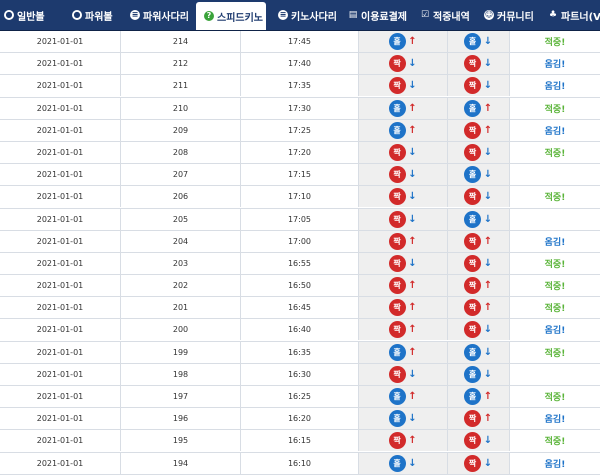  I want to click on time-cell: 17:00, so click(300, 241).